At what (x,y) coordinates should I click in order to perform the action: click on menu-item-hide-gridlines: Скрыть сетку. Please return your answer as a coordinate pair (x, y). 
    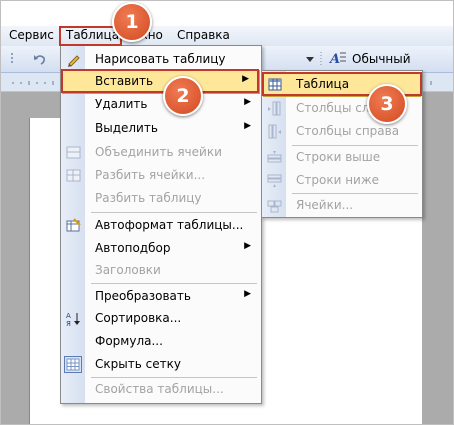
    Looking at the image, I should click on (161, 365).